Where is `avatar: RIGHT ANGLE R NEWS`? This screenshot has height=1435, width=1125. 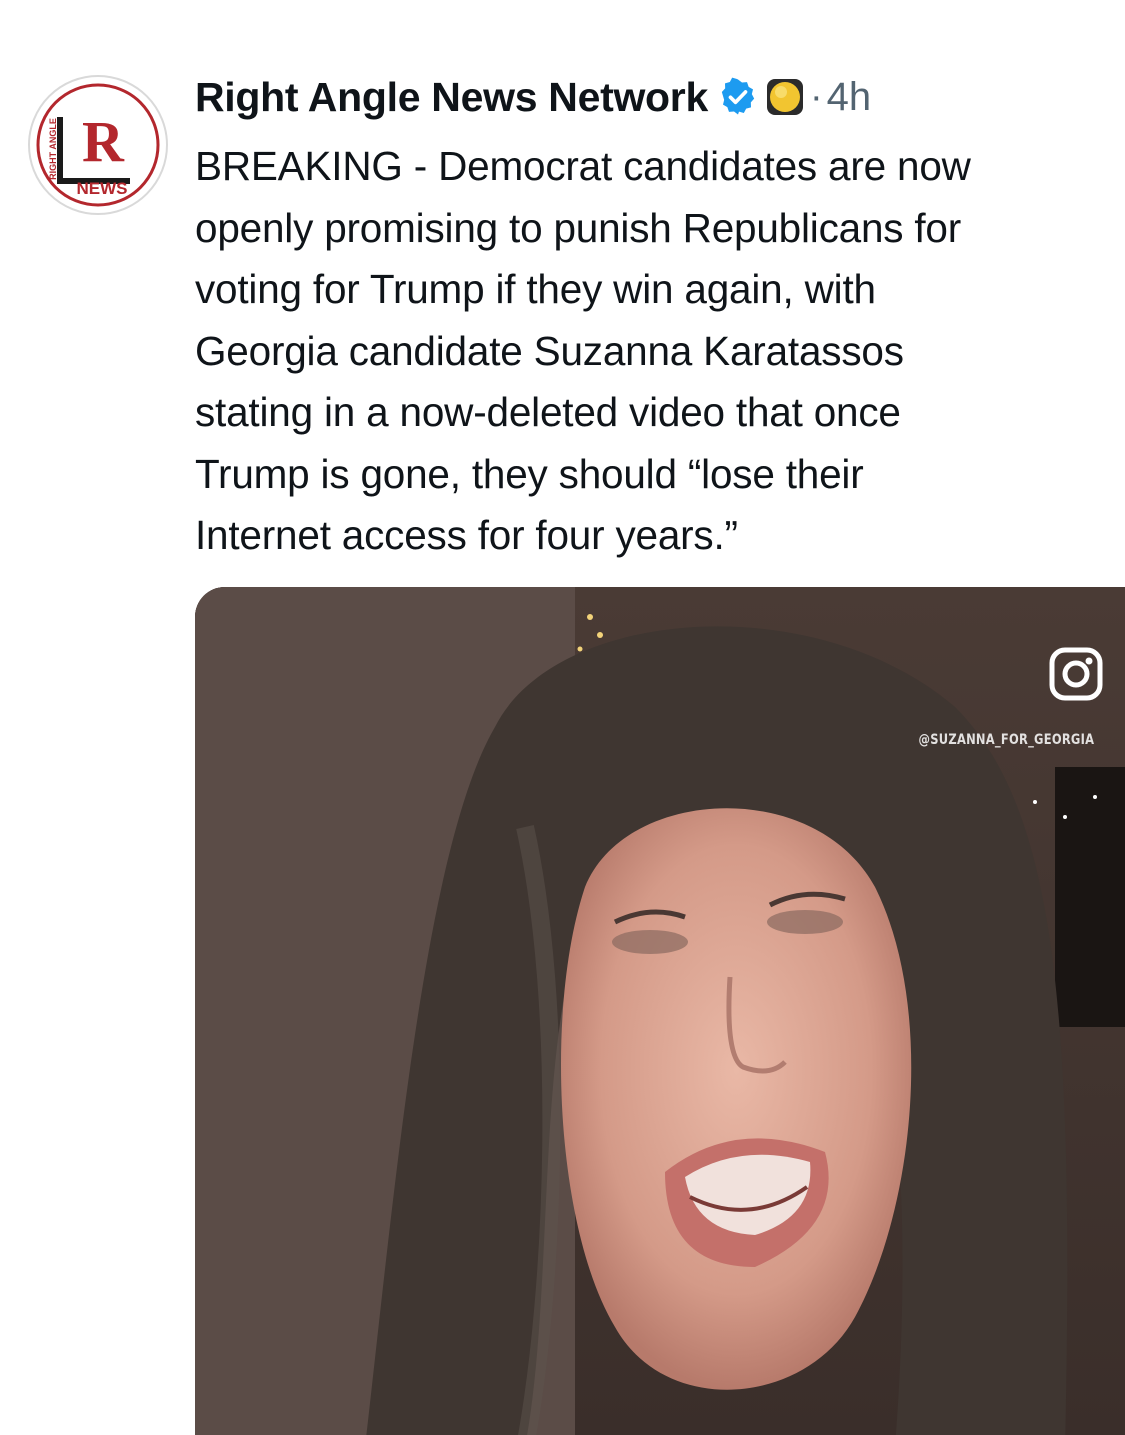
avatar: RIGHT ANGLE R NEWS is located at coordinates (98, 145).